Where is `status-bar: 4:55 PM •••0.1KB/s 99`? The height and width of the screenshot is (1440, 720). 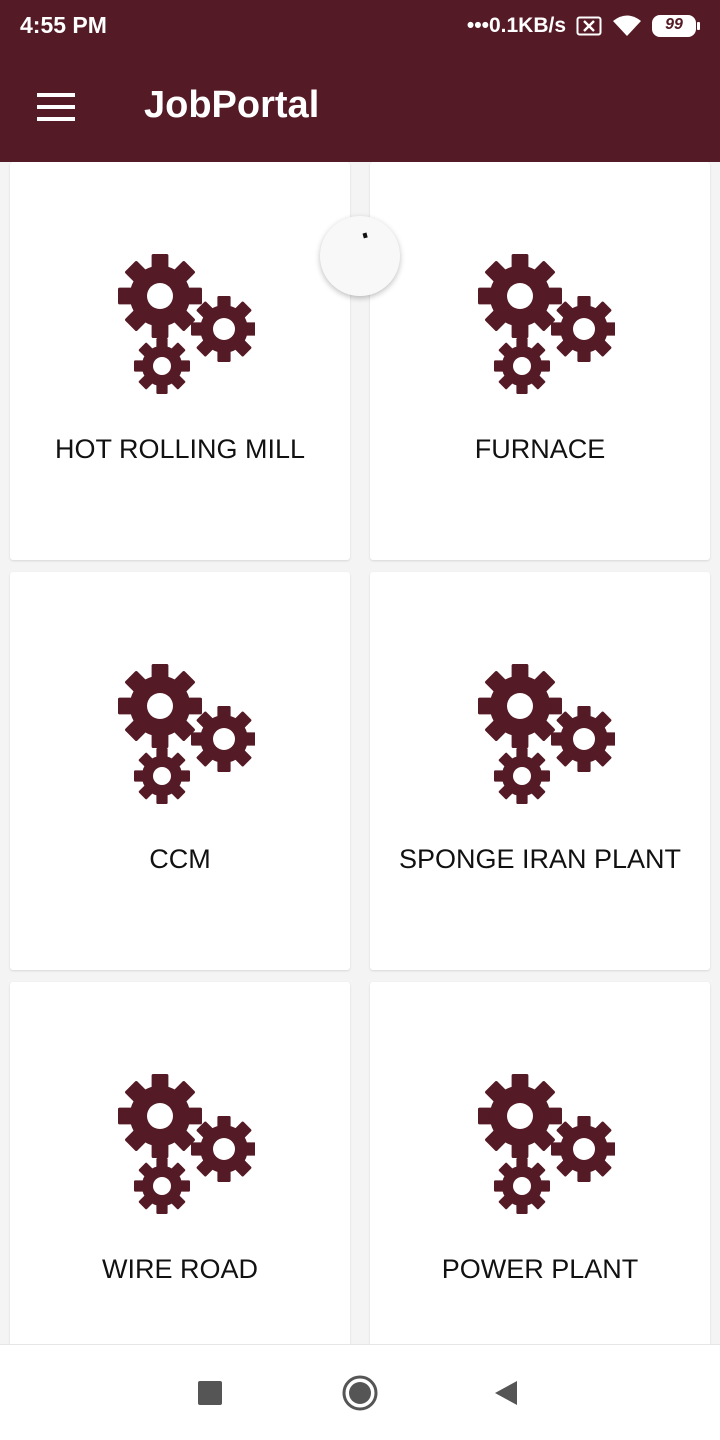
status-bar: 4:55 PM •••0.1KB/s 99 is located at coordinates (360, 26).